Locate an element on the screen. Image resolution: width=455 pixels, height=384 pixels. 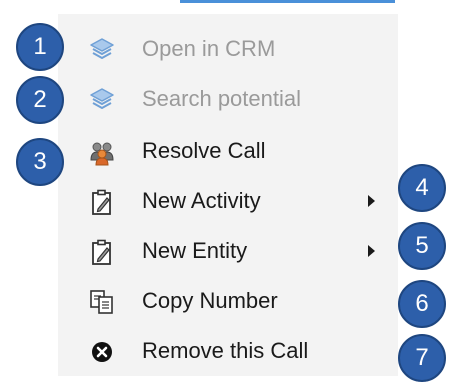
menu-item-label: Remove this Call is located at coordinates (225, 350).